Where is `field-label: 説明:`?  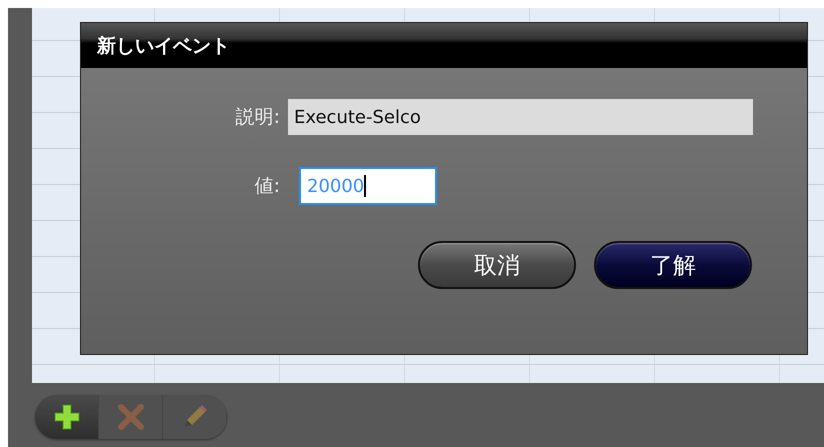 field-label: 説明: is located at coordinates (257, 117).